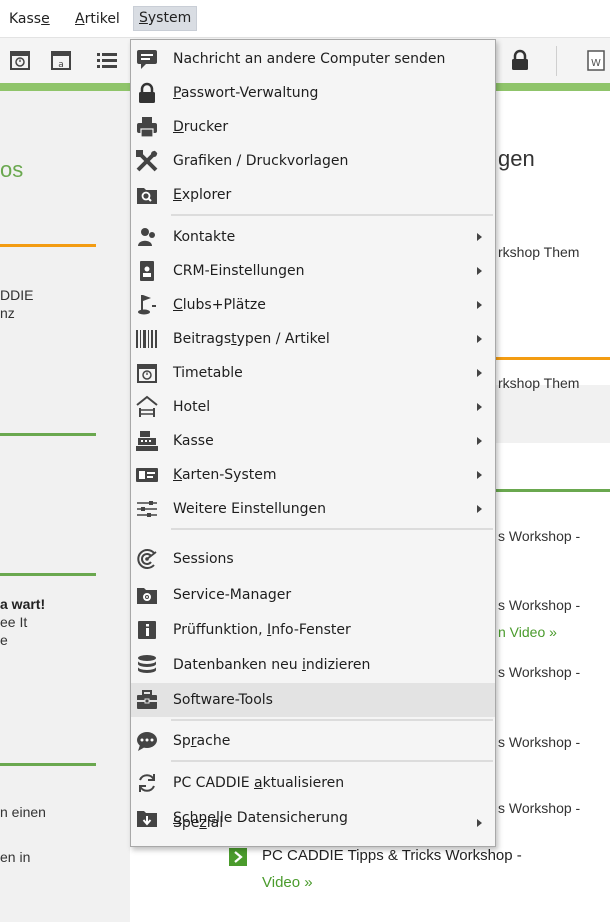  Describe the element at coordinates (223, 700) in the screenshot. I see `menu-item-label: Software-Tools` at that location.